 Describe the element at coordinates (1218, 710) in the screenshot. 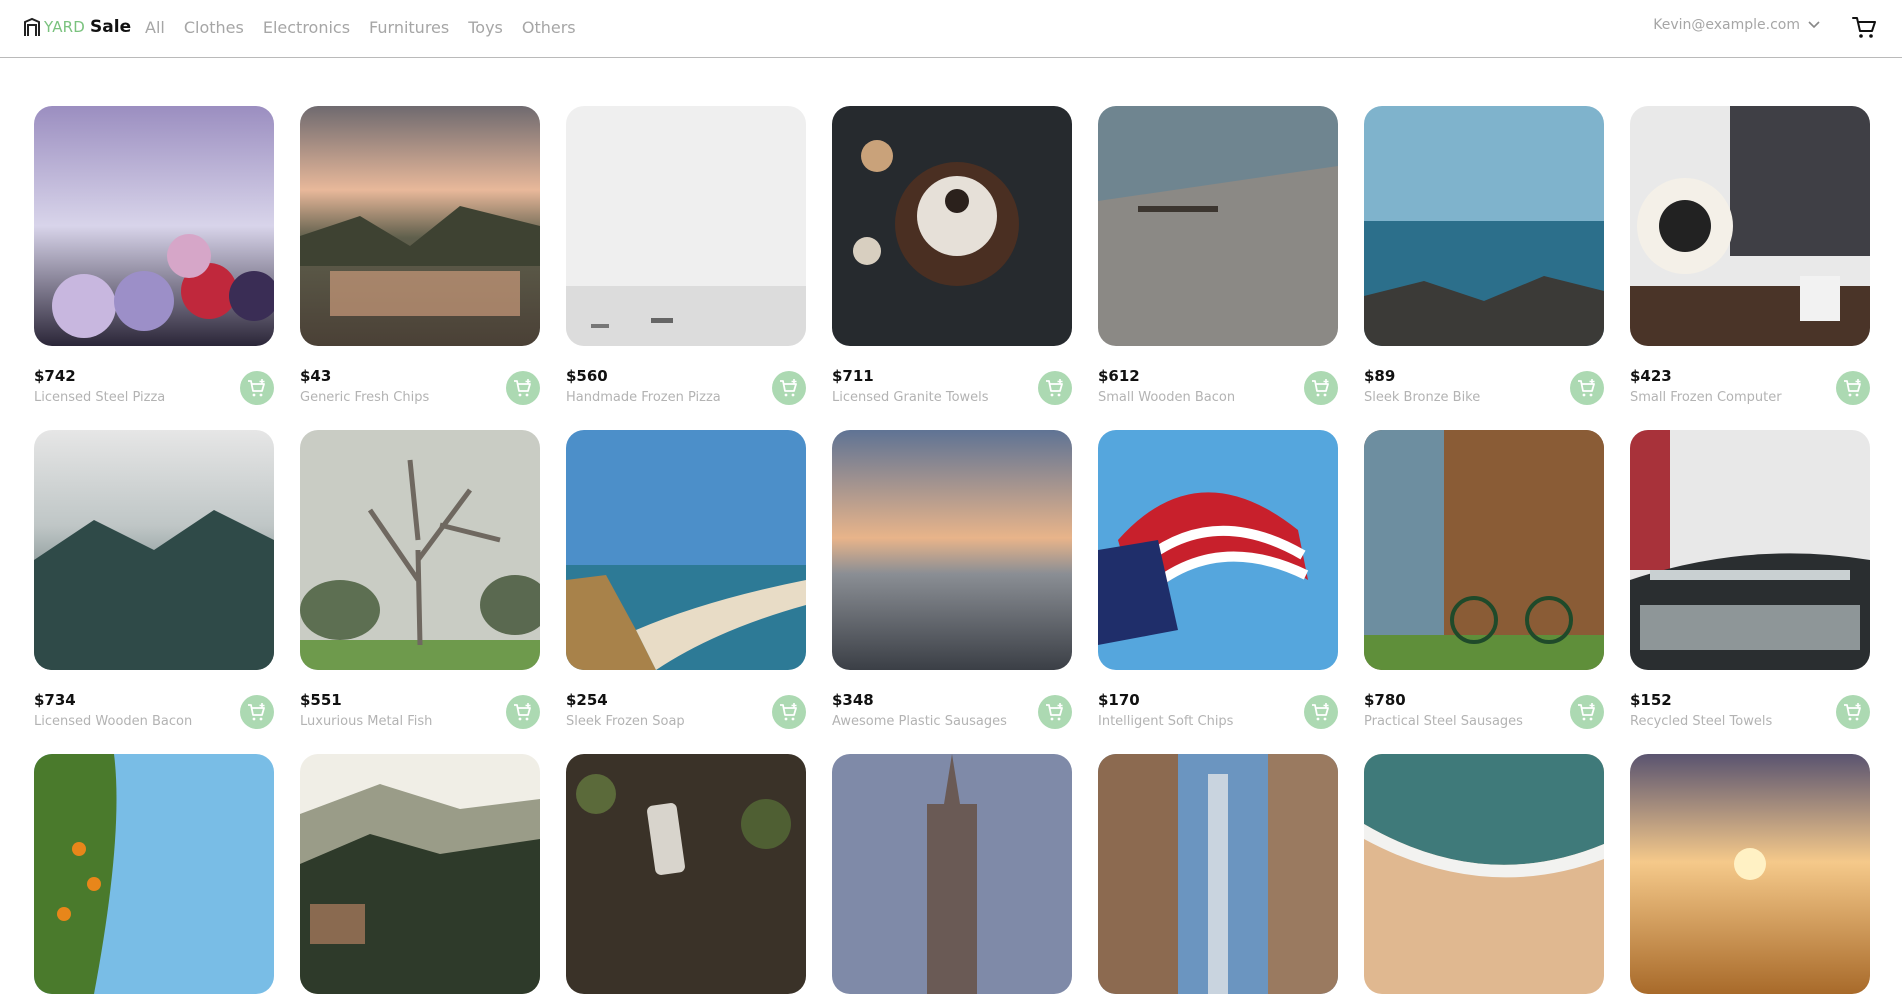

I see `product-info: $170 Intelligent Soft Chips` at that location.